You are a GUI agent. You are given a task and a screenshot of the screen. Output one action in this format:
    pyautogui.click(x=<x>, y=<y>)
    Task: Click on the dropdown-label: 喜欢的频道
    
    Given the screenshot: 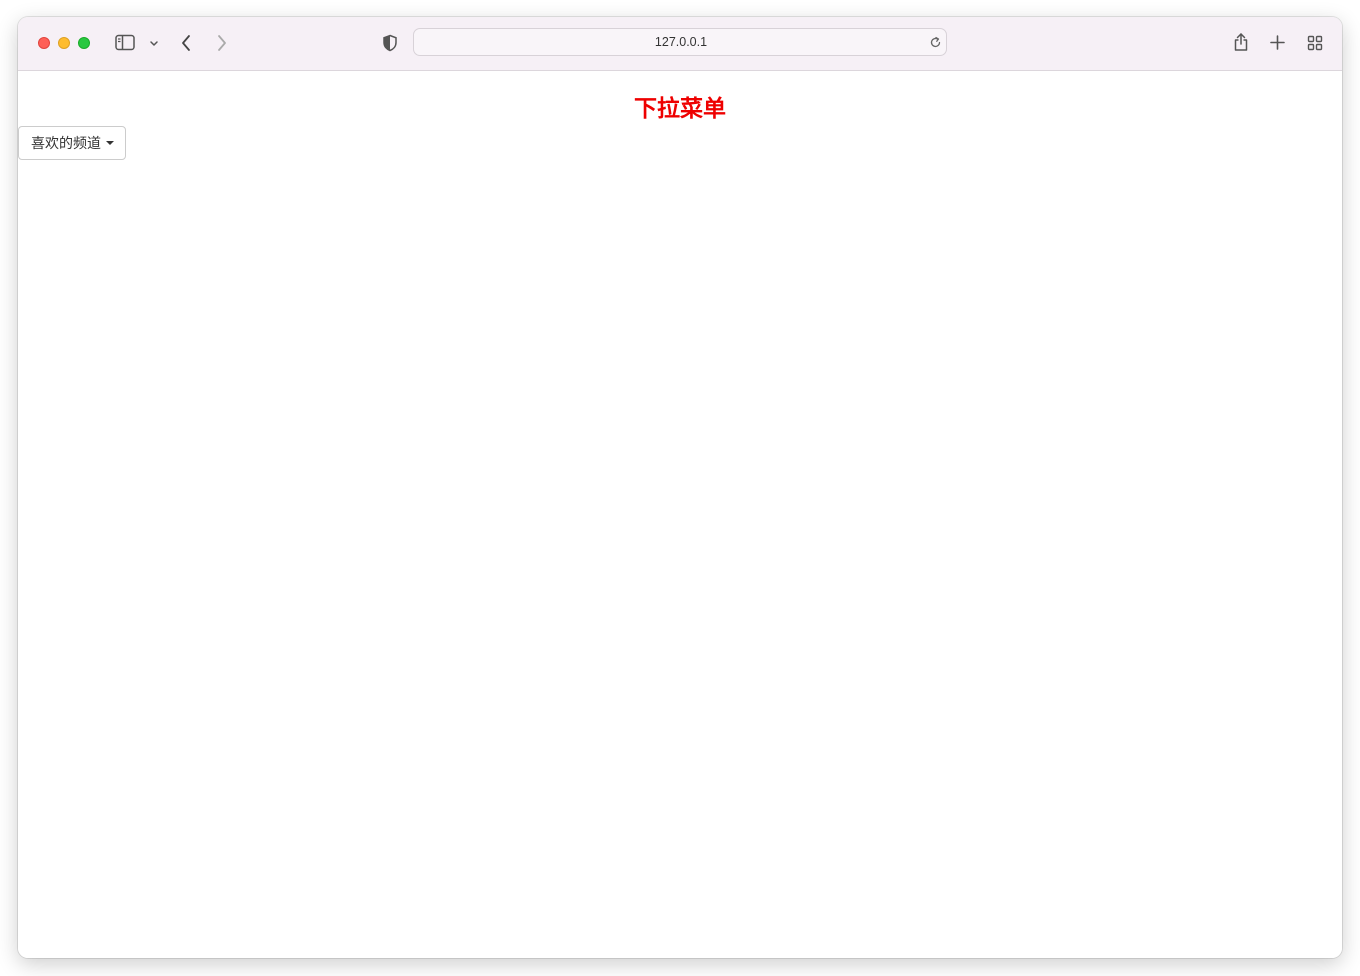 What is the action you would take?
    pyautogui.click(x=66, y=144)
    